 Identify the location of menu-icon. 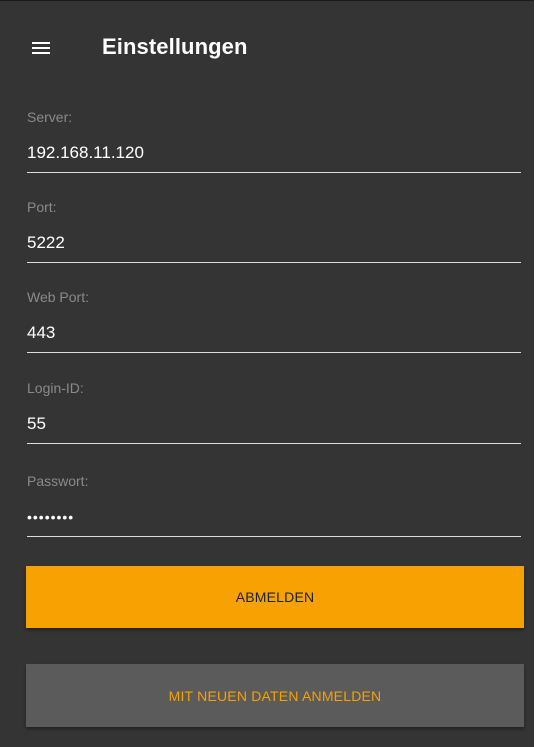
(41, 48).